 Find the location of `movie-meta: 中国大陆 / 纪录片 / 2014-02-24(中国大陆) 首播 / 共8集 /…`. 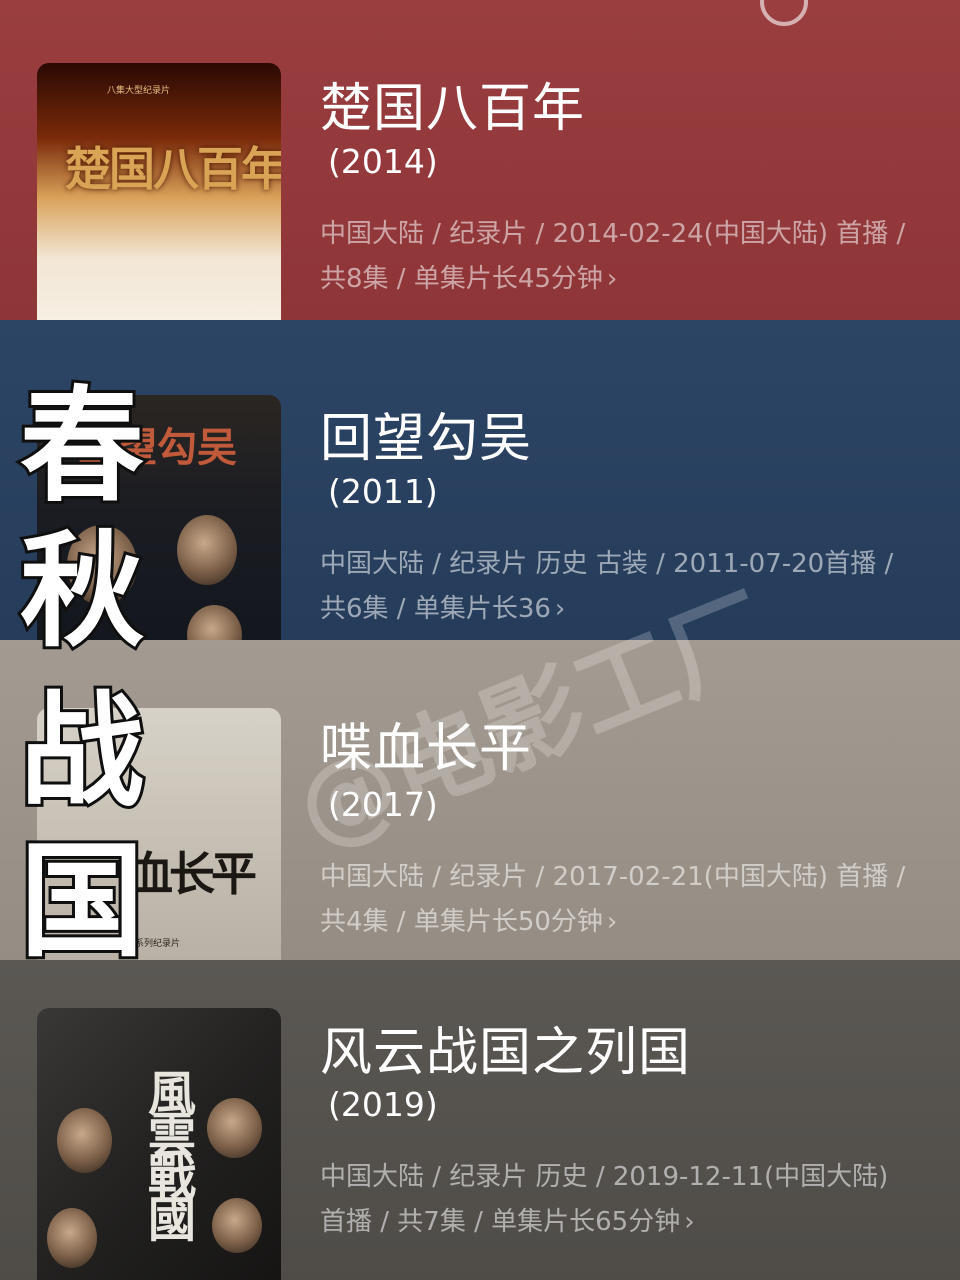

movie-meta: 中国大陆 / 纪录片 / 2014-02-24(中国大陆) 首播 / 共8集 /… is located at coordinates (625, 257).